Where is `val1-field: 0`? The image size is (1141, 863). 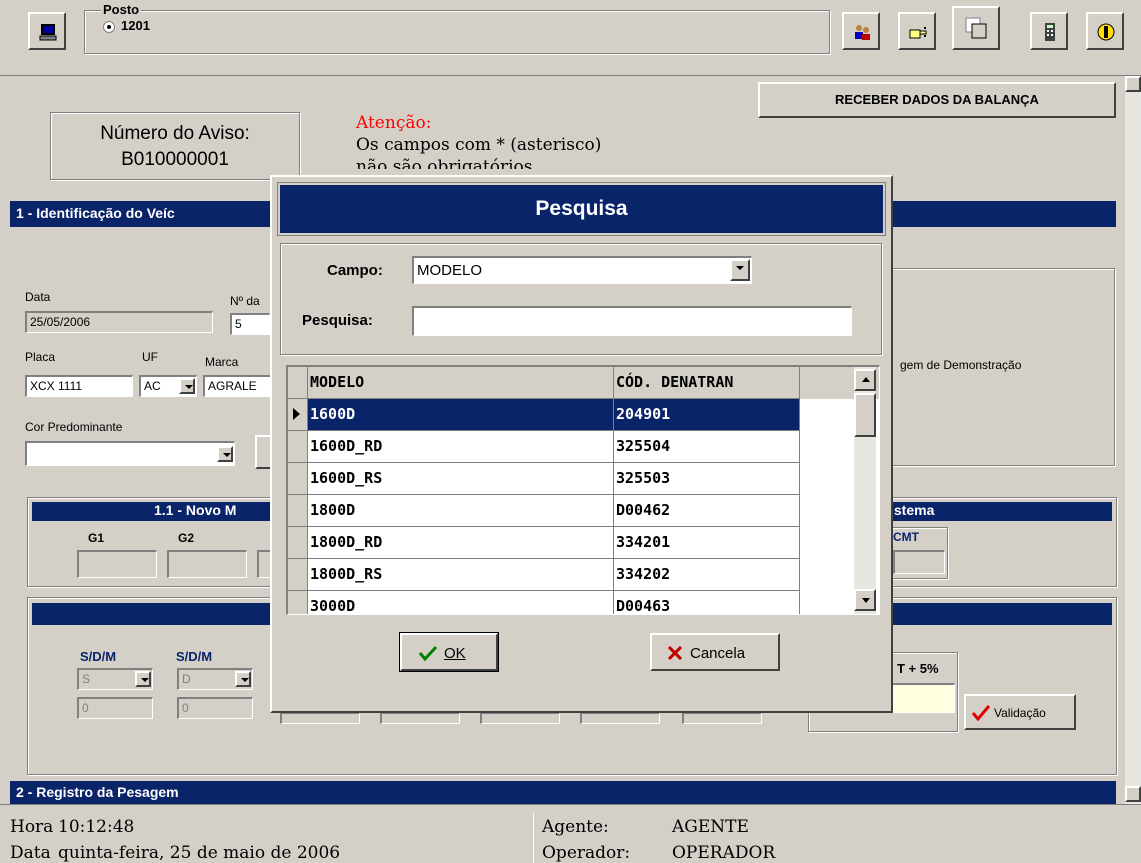 val1-field: 0 is located at coordinates (115, 708).